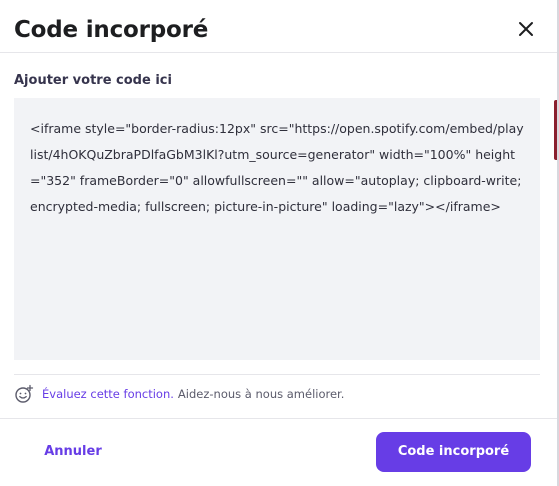 This screenshot has width=559, height=486. What do you see at coordinates (73, 452) in the screenshot?
I see `cancel-button: Annuler` at bounding box center [73, 452].